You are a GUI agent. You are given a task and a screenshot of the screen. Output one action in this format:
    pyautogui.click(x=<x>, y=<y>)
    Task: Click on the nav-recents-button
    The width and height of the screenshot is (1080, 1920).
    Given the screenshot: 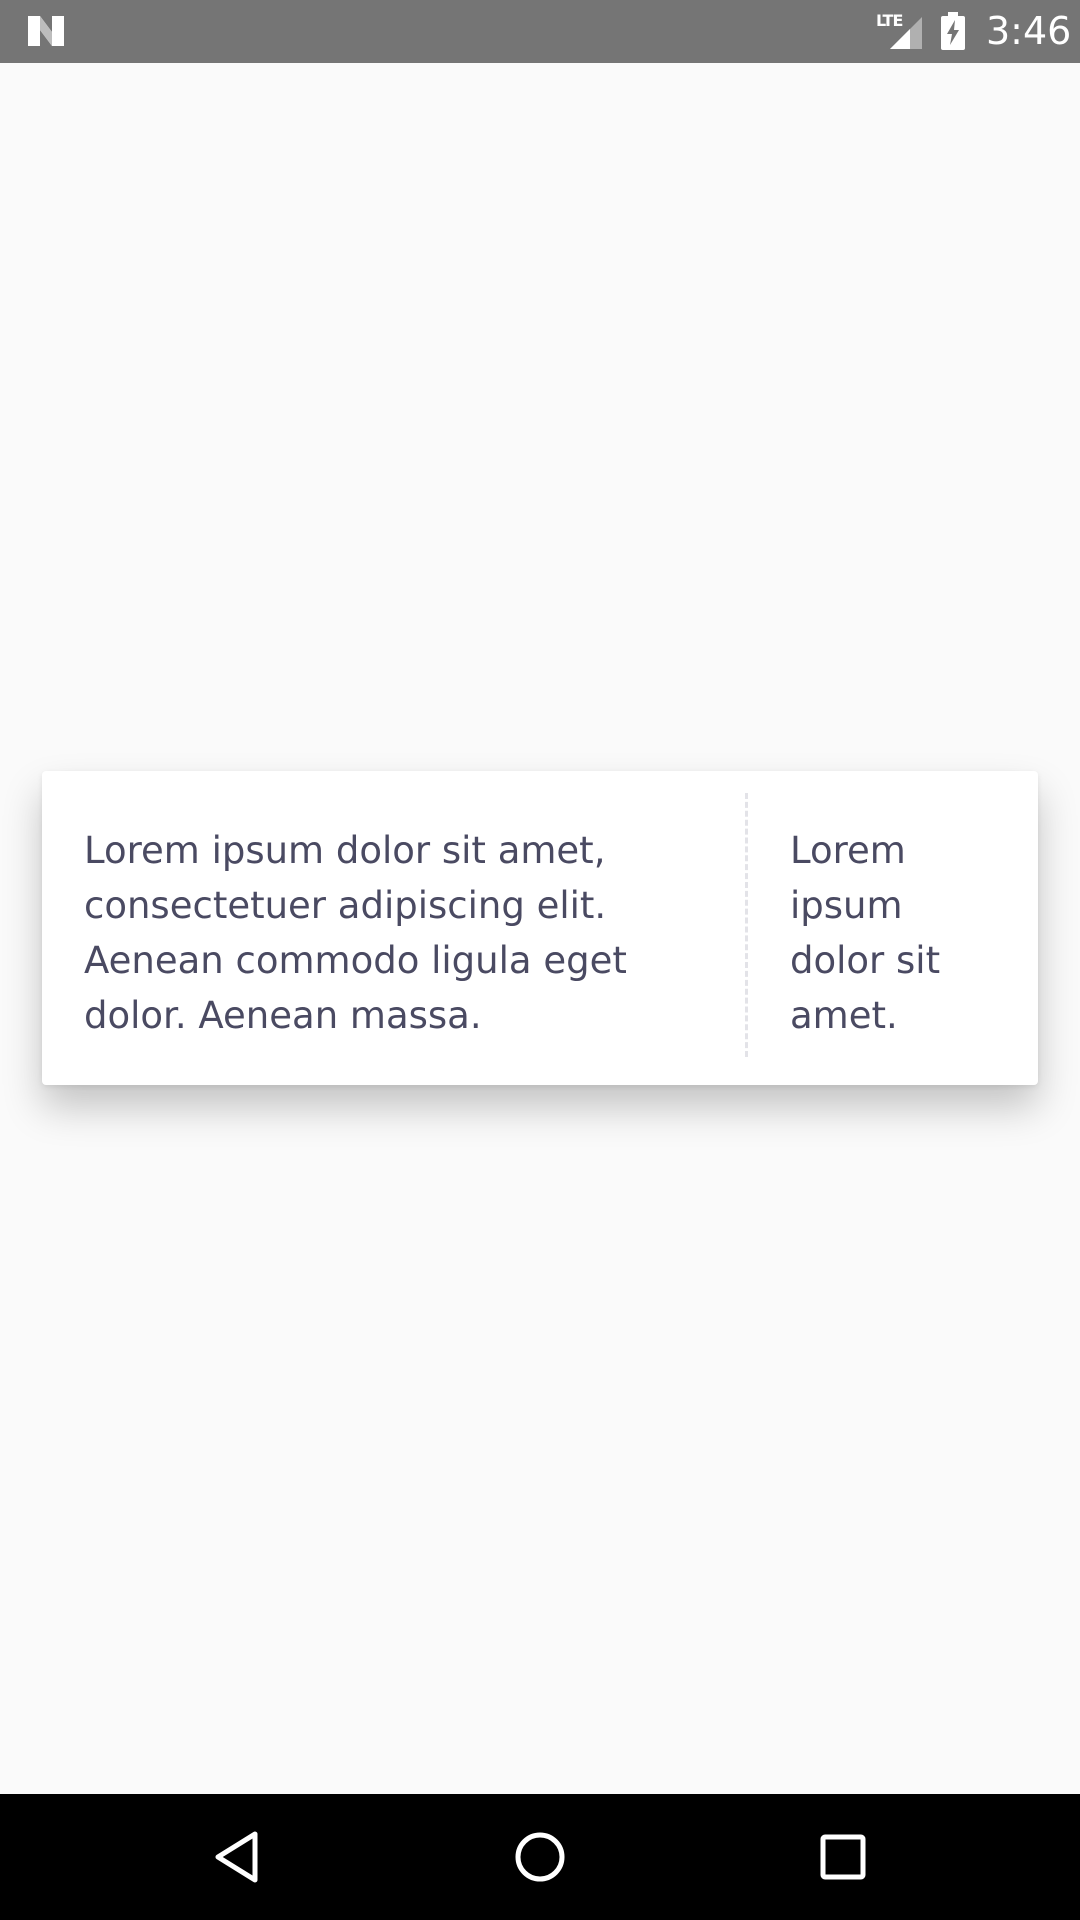 What is the action you would take?
    pyautogui.click(x=843, y=1857)
    